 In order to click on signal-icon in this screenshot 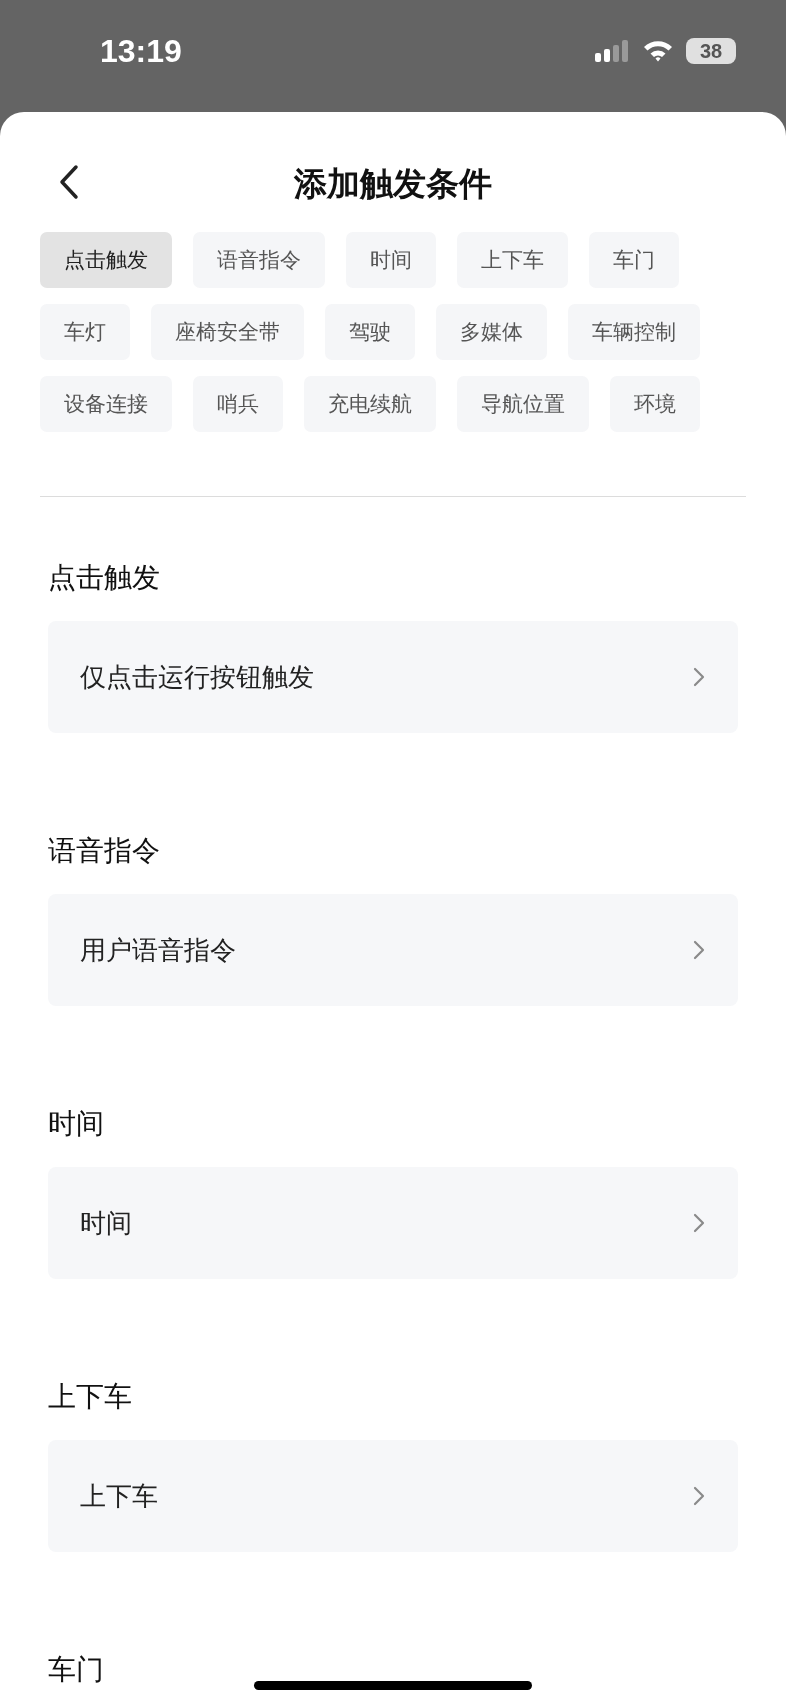, I will do `click(612, 51)`.